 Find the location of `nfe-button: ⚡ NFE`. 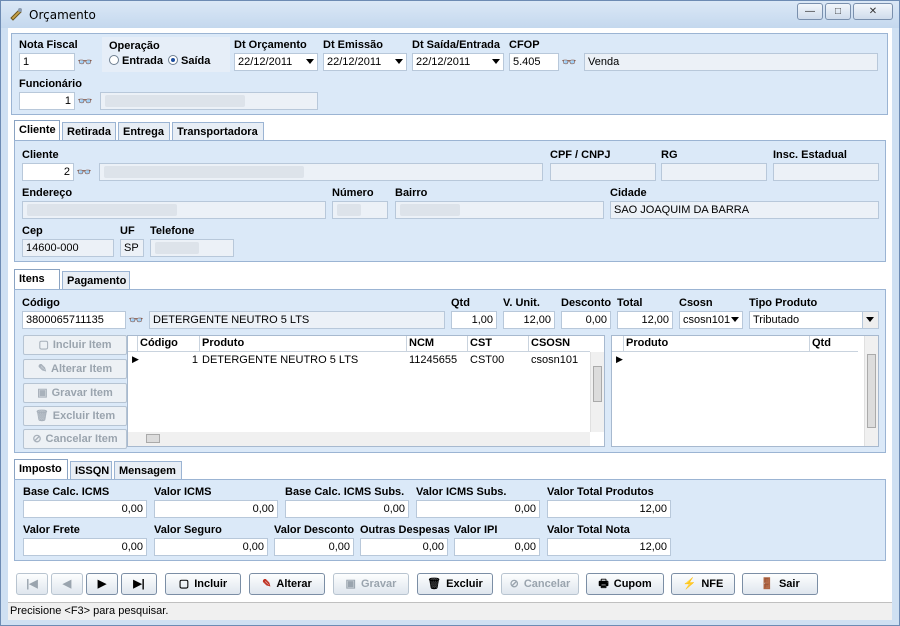

nfe-button: ⚡ NFE is located at coordinates (703, 584).